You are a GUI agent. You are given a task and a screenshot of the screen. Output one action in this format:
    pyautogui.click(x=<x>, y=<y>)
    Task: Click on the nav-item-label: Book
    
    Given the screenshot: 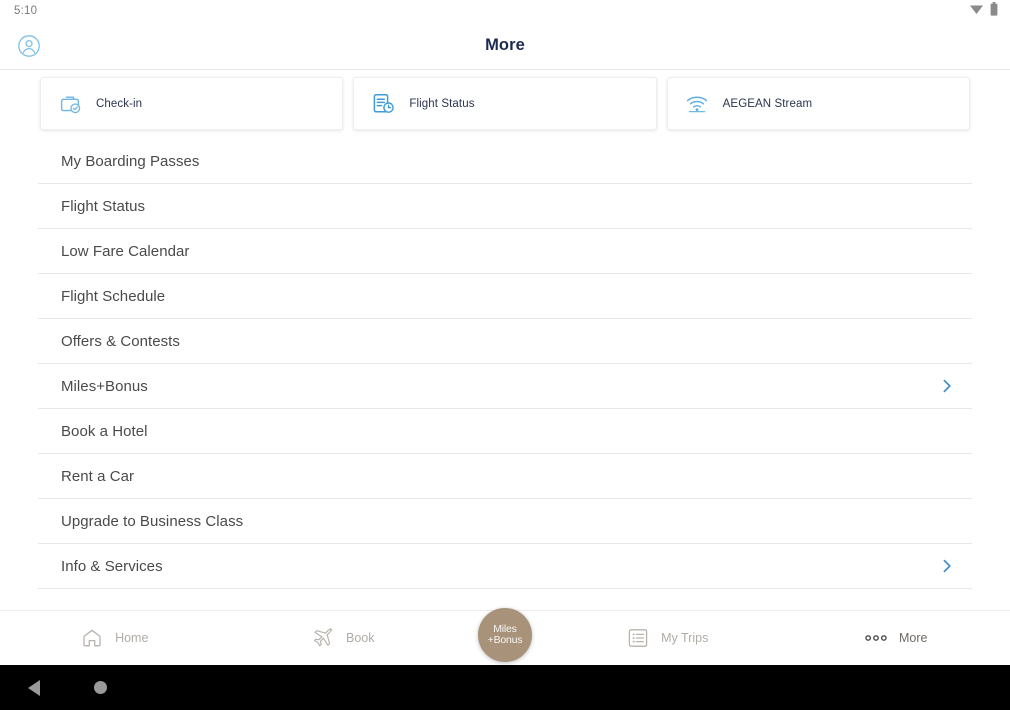 What is the action you would take?
    pyautogui.click(x=360, y=638)
    